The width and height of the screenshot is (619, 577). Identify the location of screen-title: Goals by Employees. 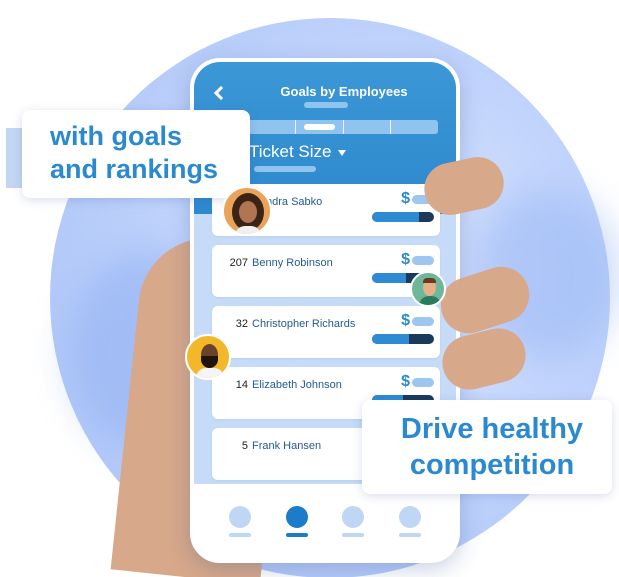
(344, 91).